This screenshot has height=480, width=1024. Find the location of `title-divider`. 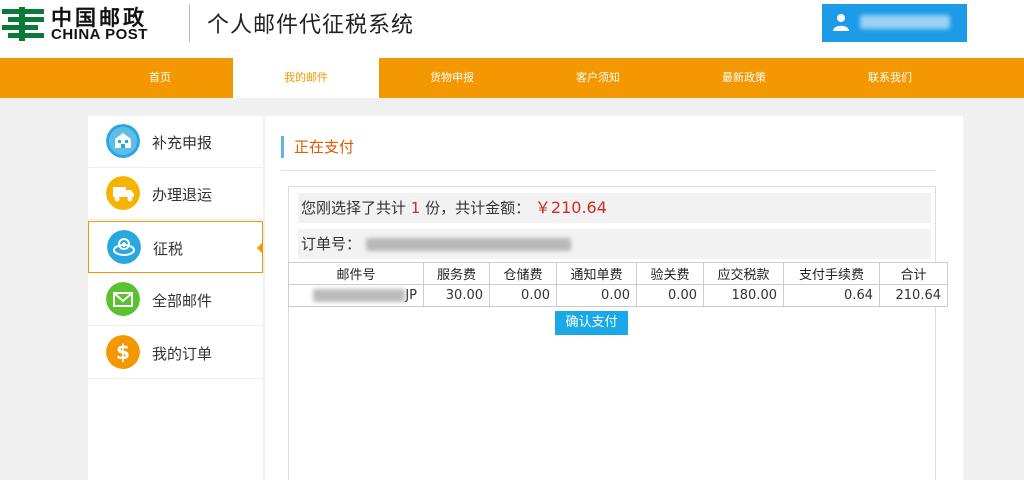

title-divider is located at coordinates (608, 170).